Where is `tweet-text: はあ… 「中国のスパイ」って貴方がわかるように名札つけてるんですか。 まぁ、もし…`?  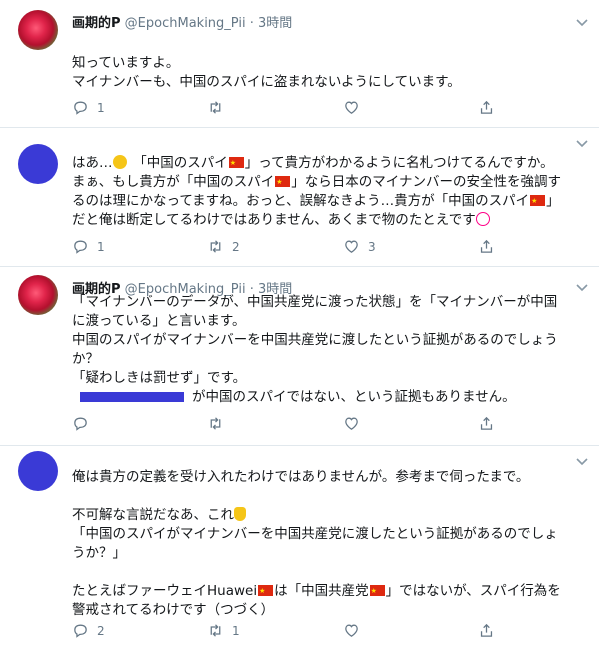 tweet-text: はあ… 「中国のスパイ」って貴方がわかるように名札つけてるんですか。 まぁ、もし… is located at coordinates (329, 192).